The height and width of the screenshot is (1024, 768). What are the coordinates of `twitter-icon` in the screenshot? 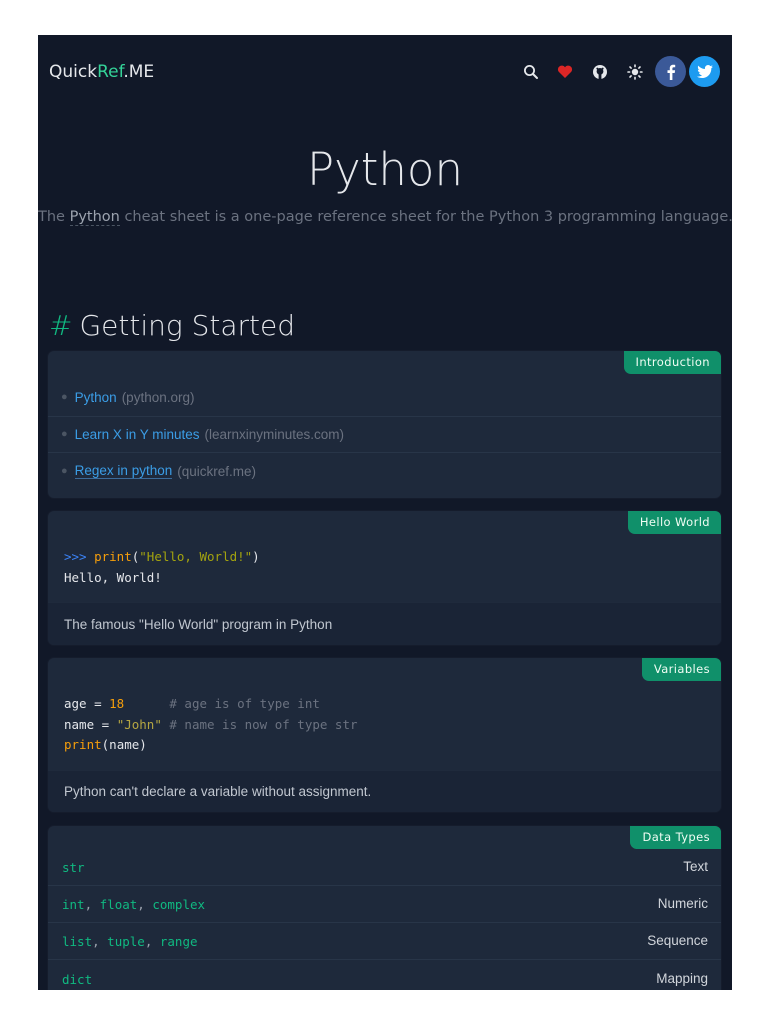 It's located at (704, 71).